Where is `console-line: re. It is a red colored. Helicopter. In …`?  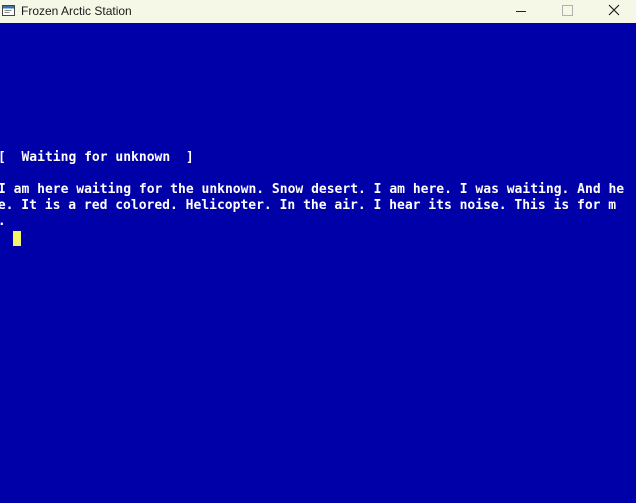 console-line: re. It is a red colored. Helicopter. In … is located at coordinates (308, 205).